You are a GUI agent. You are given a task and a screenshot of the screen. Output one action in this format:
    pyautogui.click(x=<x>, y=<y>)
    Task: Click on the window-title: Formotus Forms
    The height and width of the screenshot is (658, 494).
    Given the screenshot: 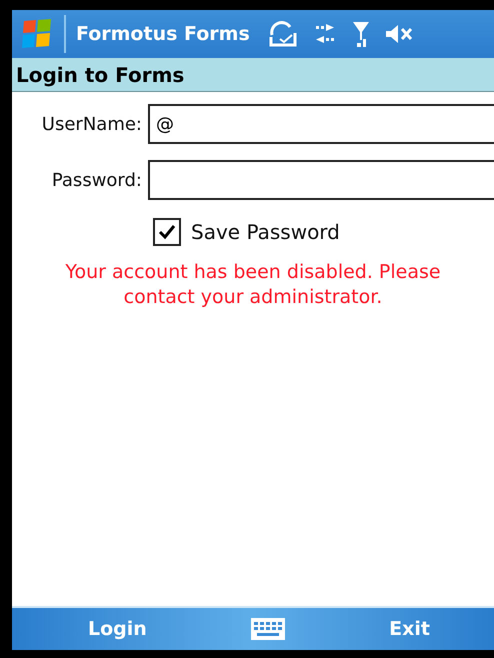 What is the action you would take?
    pyautogui.click(x=163, y=34)
    